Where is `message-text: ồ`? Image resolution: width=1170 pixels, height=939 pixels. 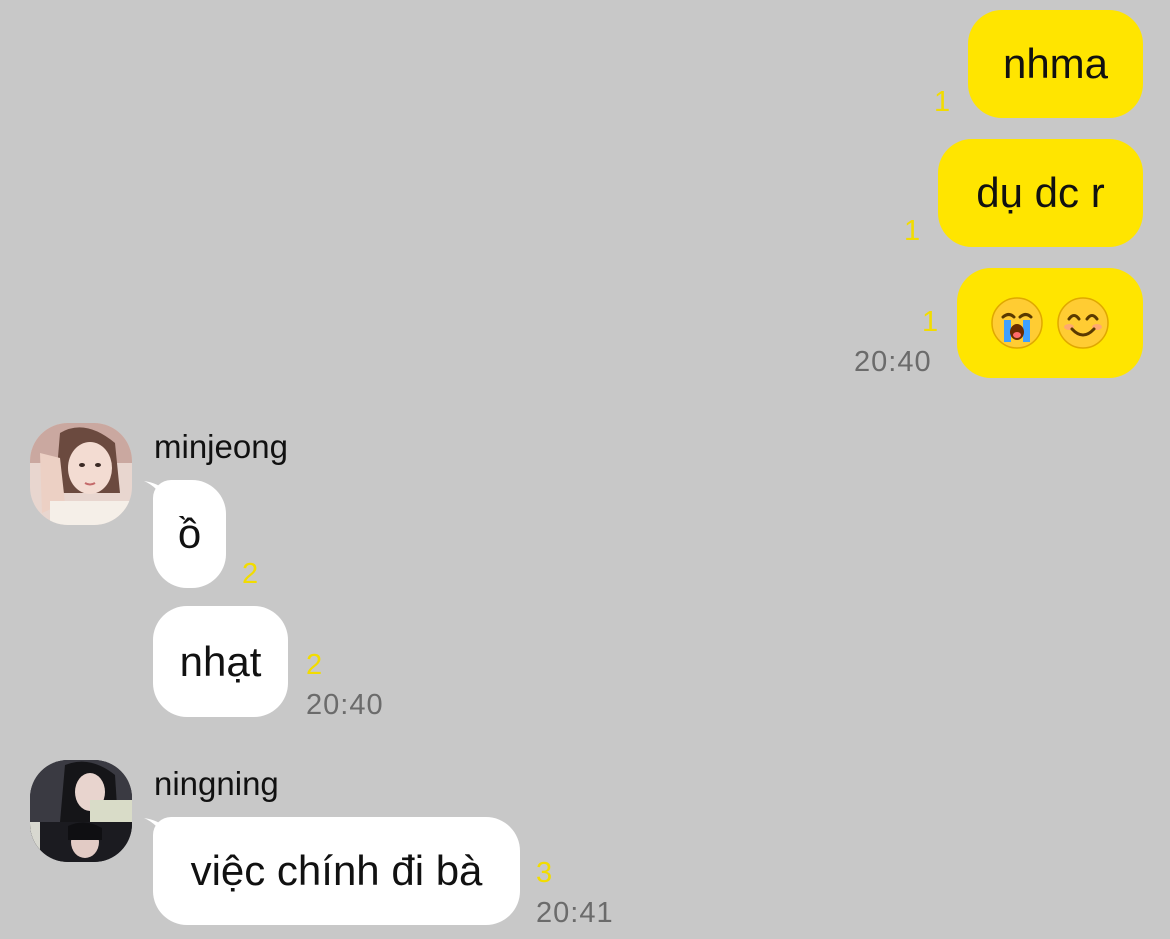 message-text: ồ is located at coordinates (189, 533).